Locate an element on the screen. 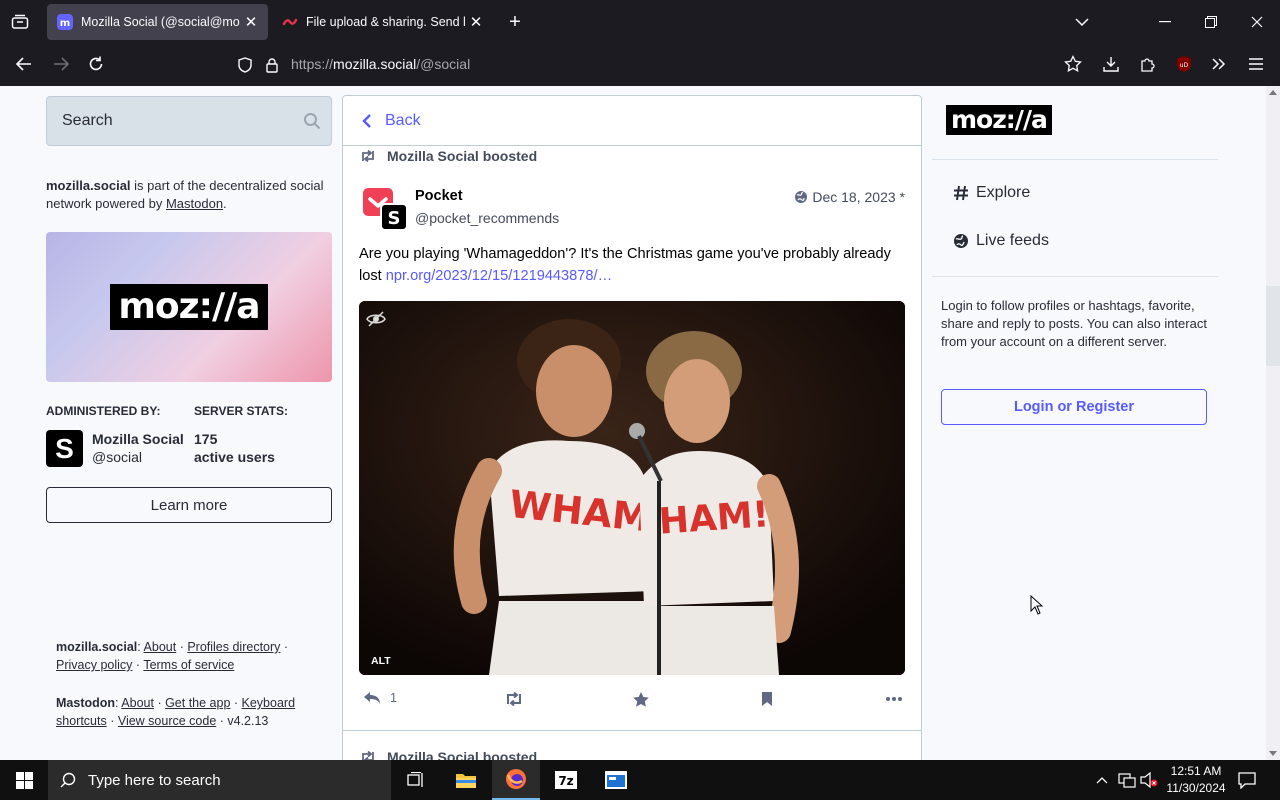 The height and width of the screenshot is (800, 1280). scroll-down-icon is located at coordinates (1273, 753).